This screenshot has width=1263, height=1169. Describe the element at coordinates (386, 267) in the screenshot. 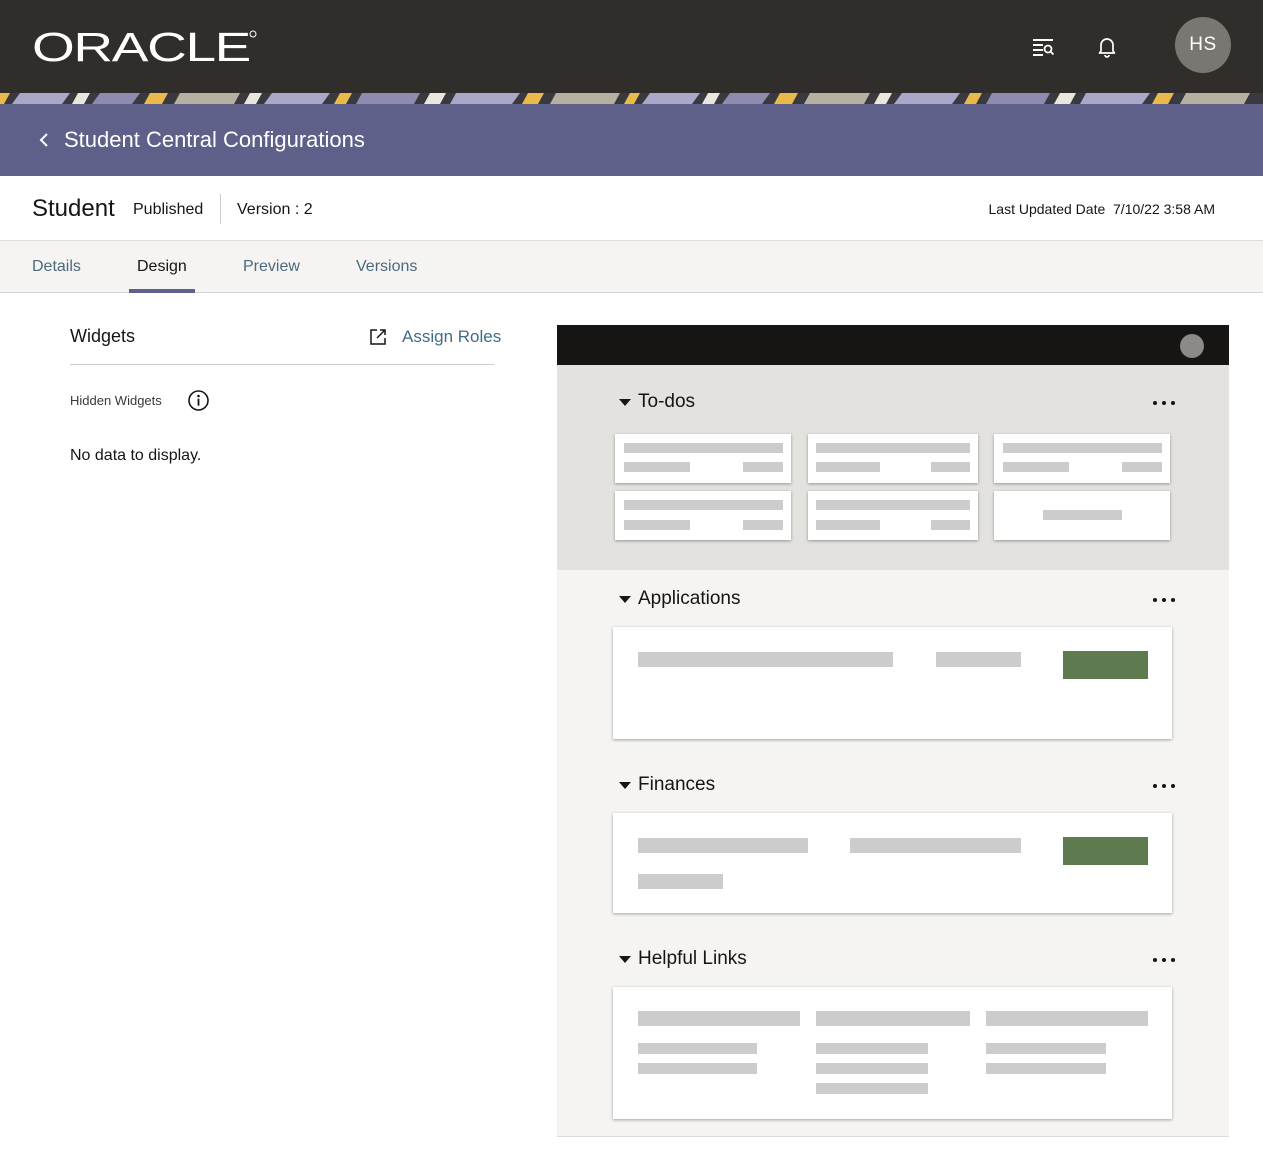

I see `tab-versions: Versions` at that location.